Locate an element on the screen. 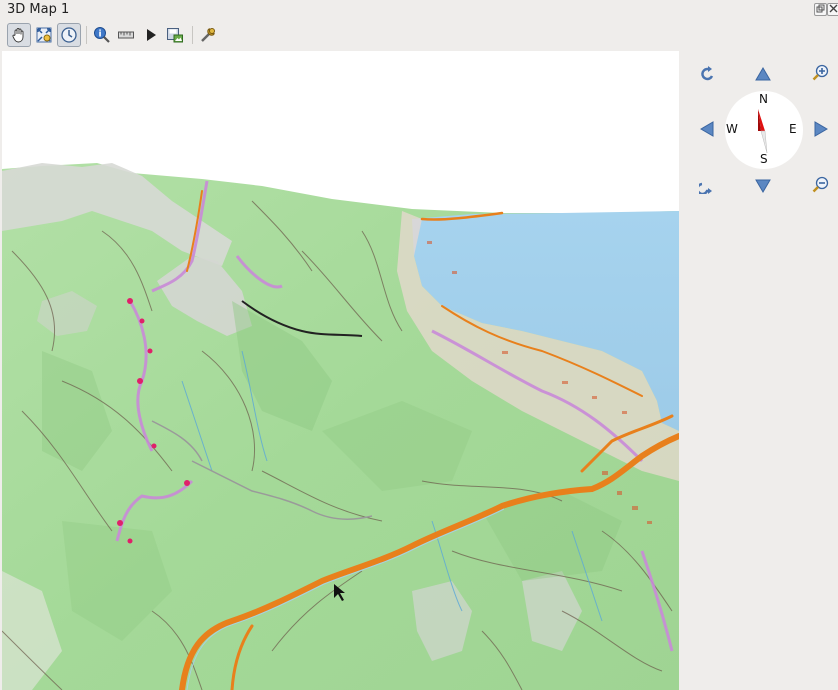  svg-text: i is located at coordinates (99, 35).